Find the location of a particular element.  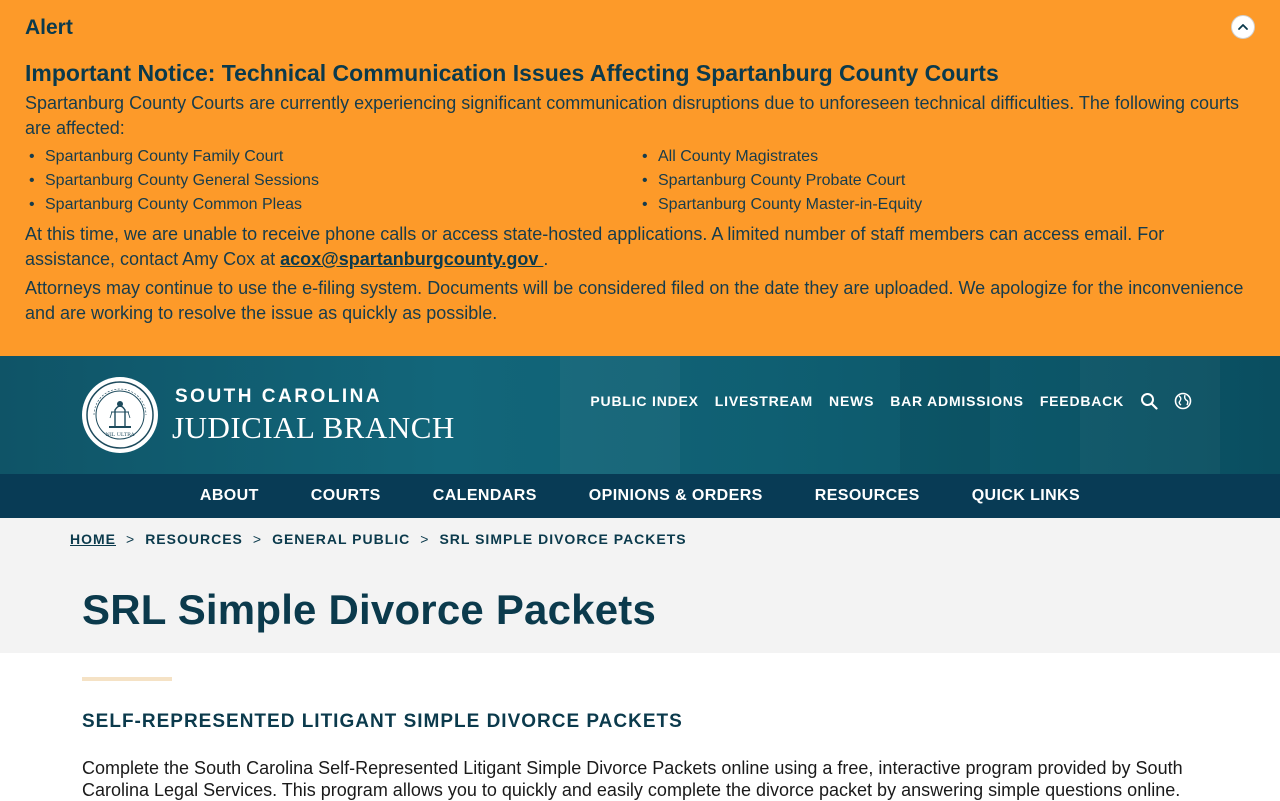

breadcrumb-current: SRL SIMPLE DIVORCE PACKETS is located at coordinates (563, 539).